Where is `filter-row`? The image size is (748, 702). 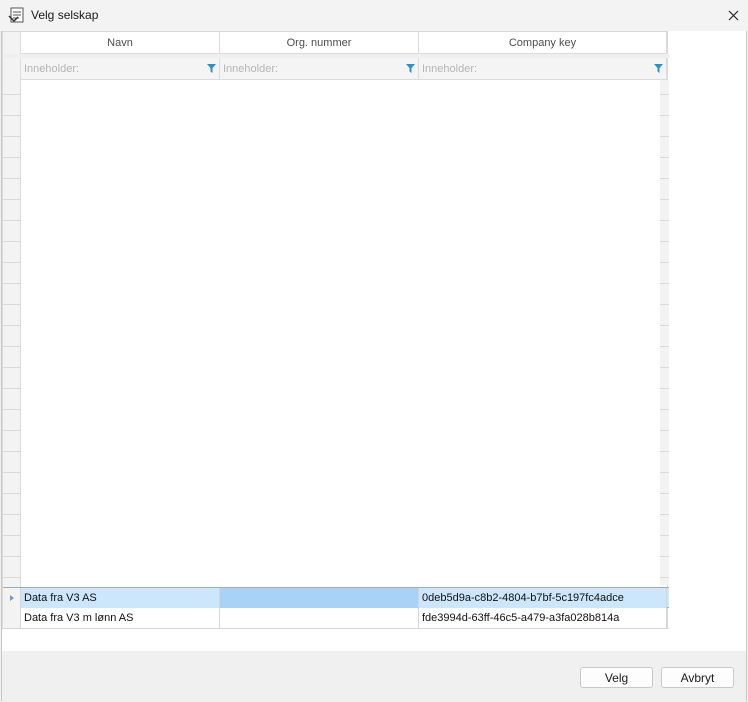 filter-row is located at coordinates (344, 69).